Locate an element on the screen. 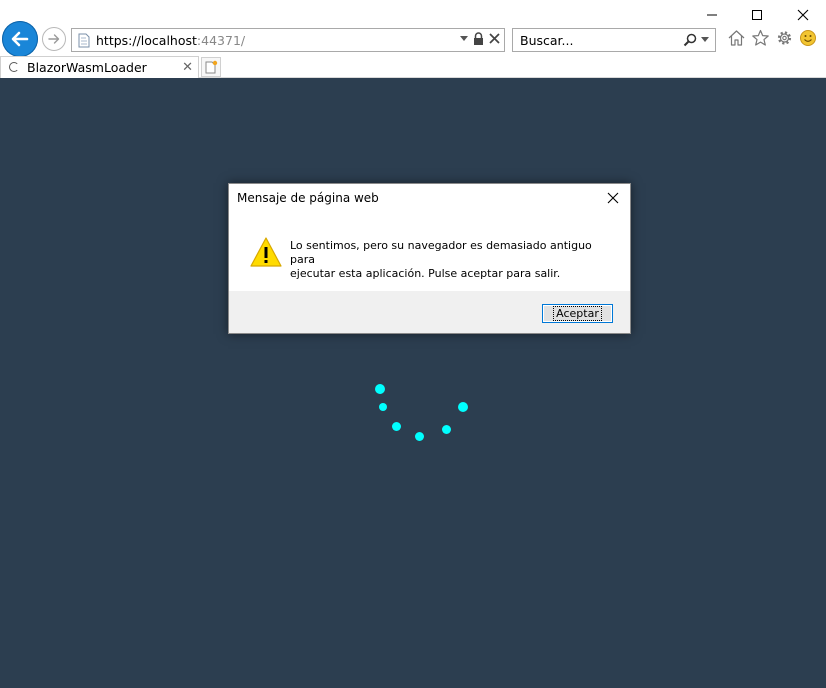 The height and width of the screenshot is (688, 826). new-tab-button is located at coordinates (211, 67).